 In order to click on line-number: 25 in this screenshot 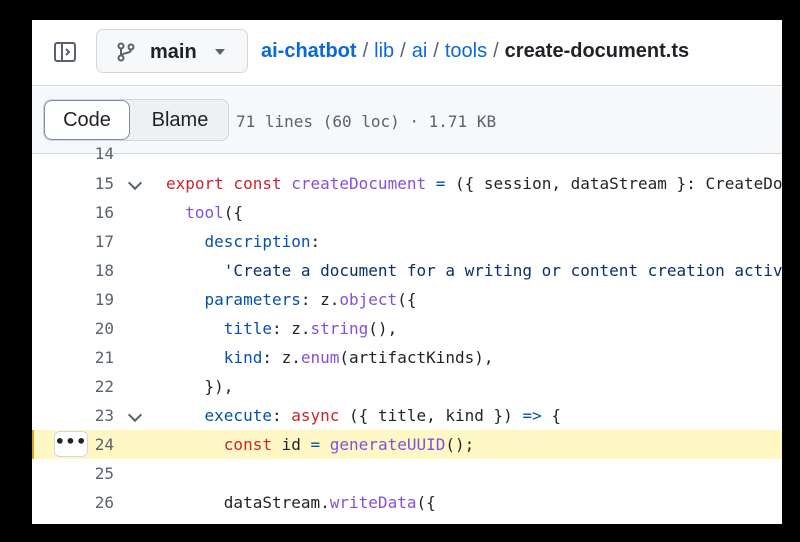, I will do `click(73, 473)`.